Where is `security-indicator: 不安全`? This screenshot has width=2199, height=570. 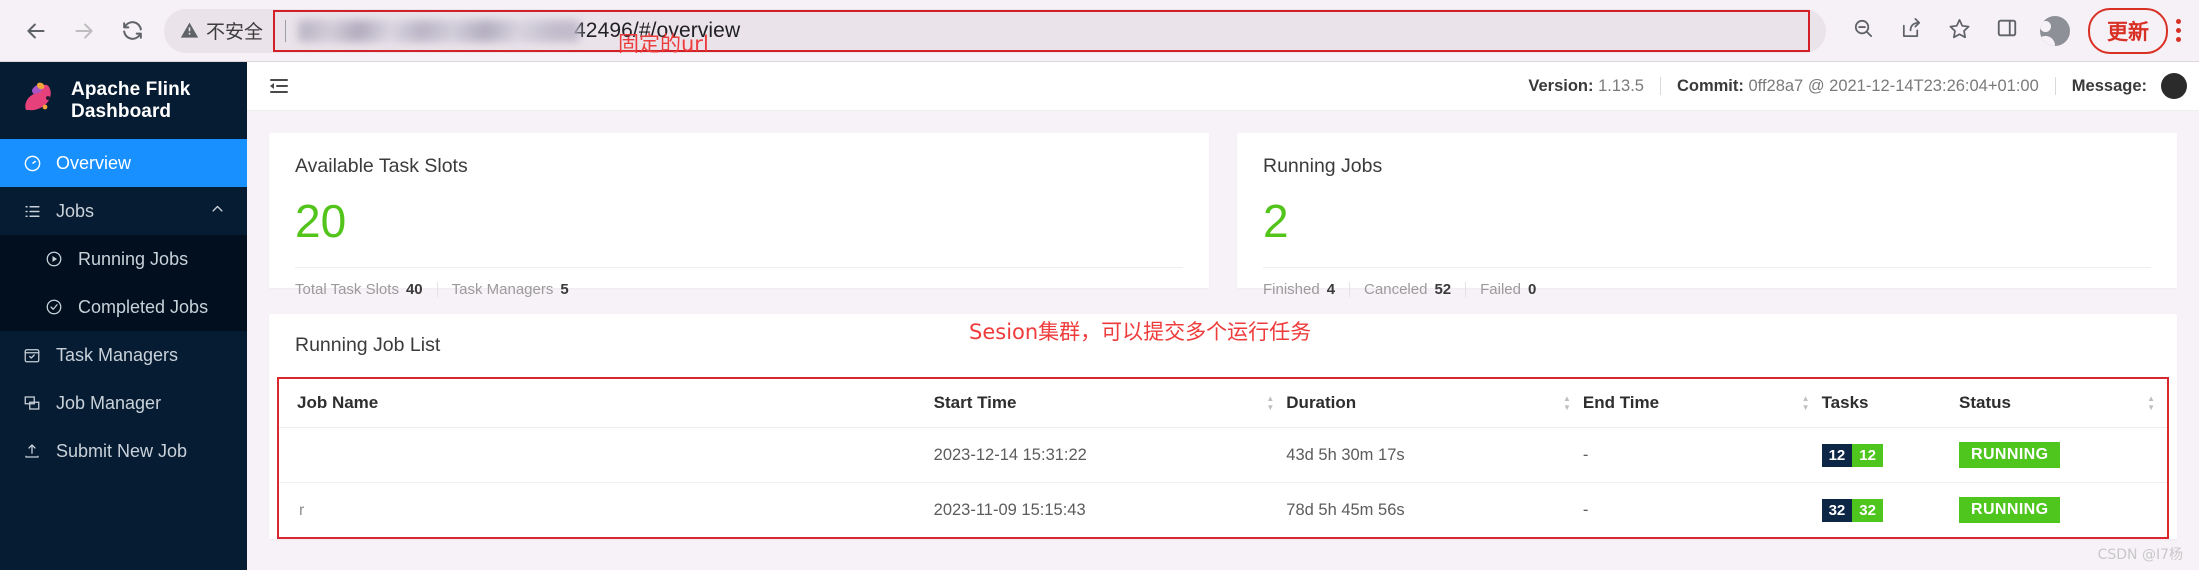 security-indicator: 不安全 is located at coordinates (221, 30).